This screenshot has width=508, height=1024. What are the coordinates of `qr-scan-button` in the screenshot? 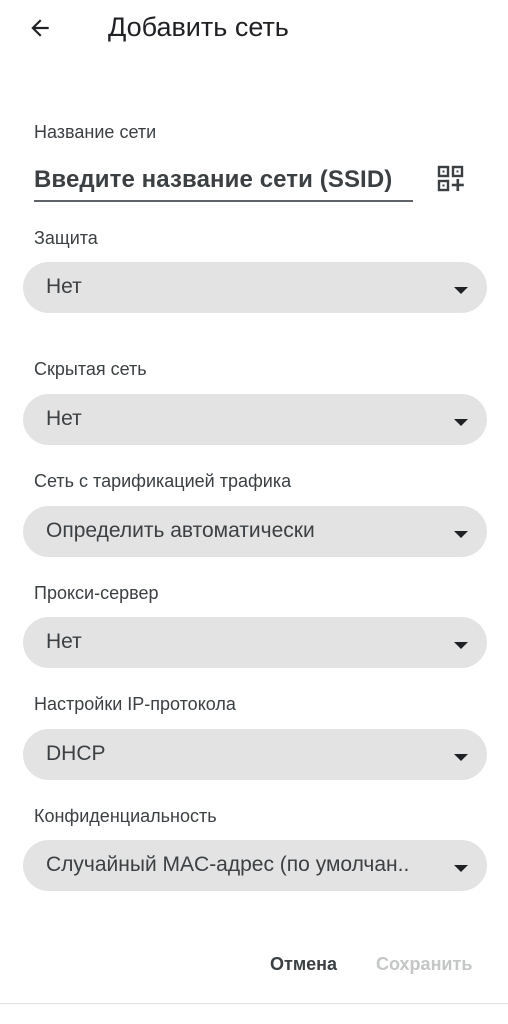 It's located at (452, 180).